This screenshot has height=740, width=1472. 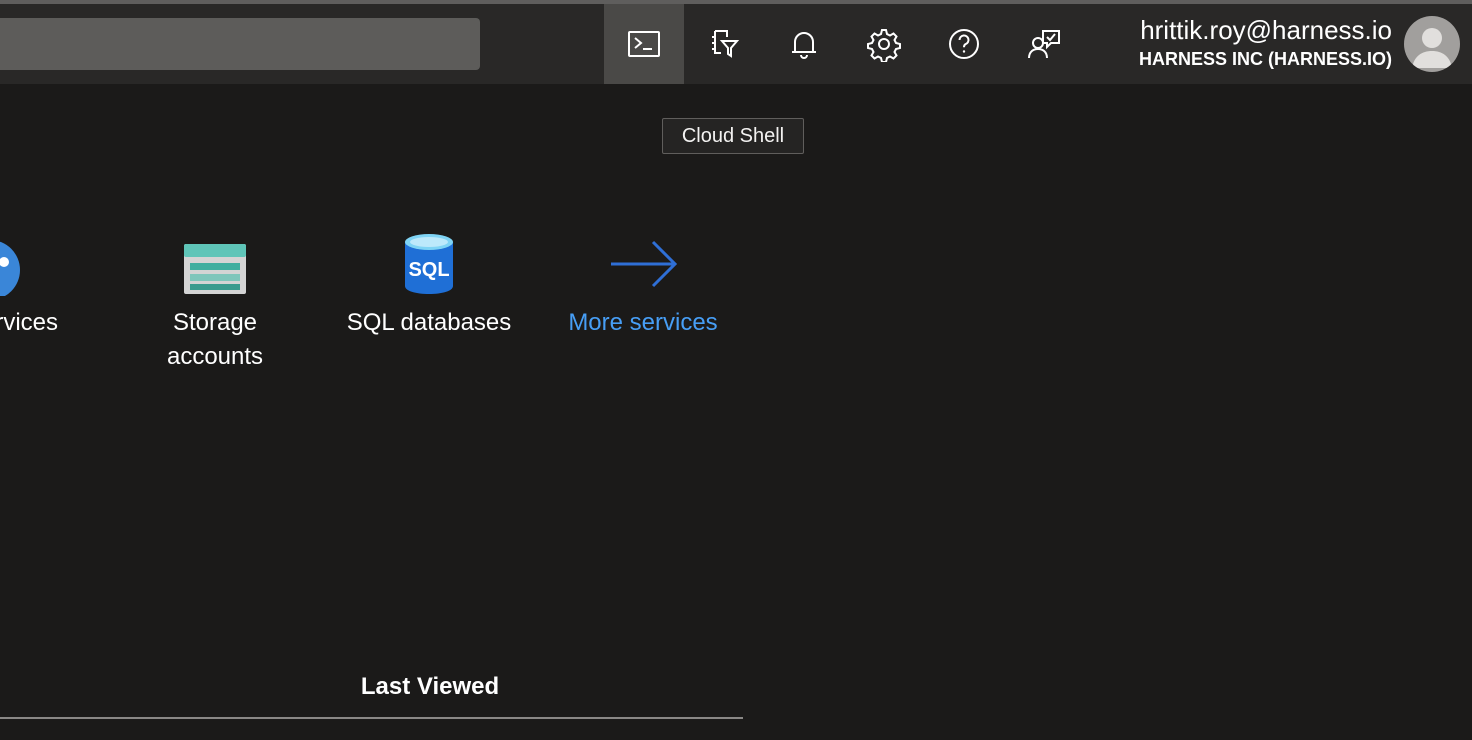 I want to click on bell-icon, so click(x=804, y=45).